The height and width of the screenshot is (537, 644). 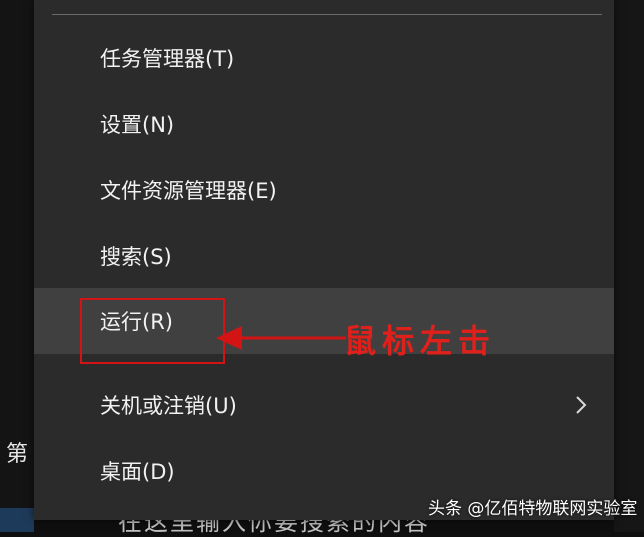 What do you see at coordinates (324, 405) in the screenshot?
I see `menu-item-shutdown: 关机或注销(U)` at bounding box center [324, 405].